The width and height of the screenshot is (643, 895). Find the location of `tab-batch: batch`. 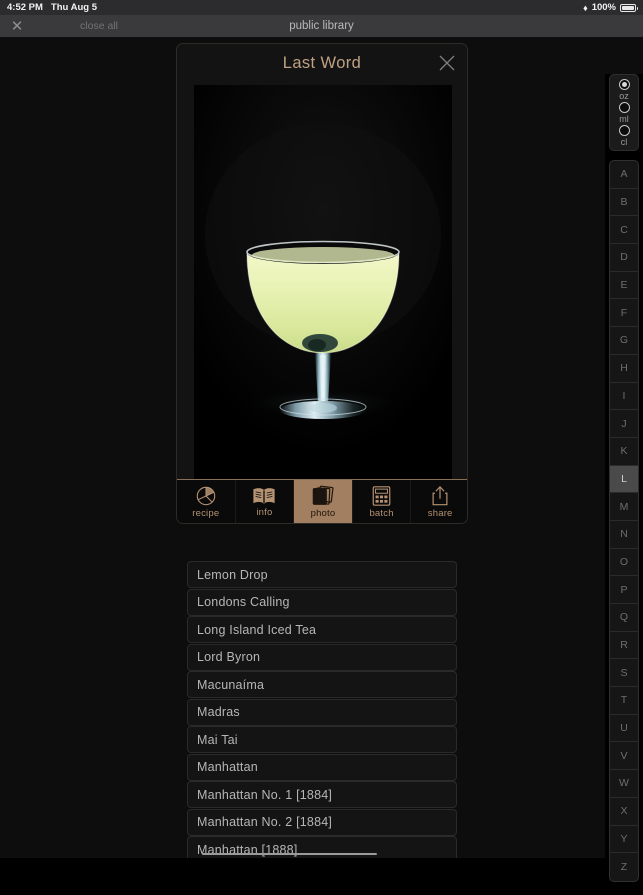

tab-batch: batch is located at coordinates (382, 501).